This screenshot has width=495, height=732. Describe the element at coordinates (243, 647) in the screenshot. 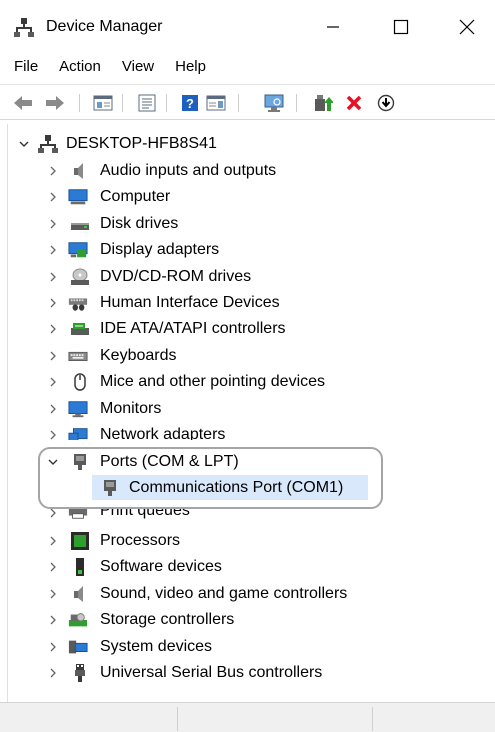

I see `tree-category-system-devices: System devices` at that location.